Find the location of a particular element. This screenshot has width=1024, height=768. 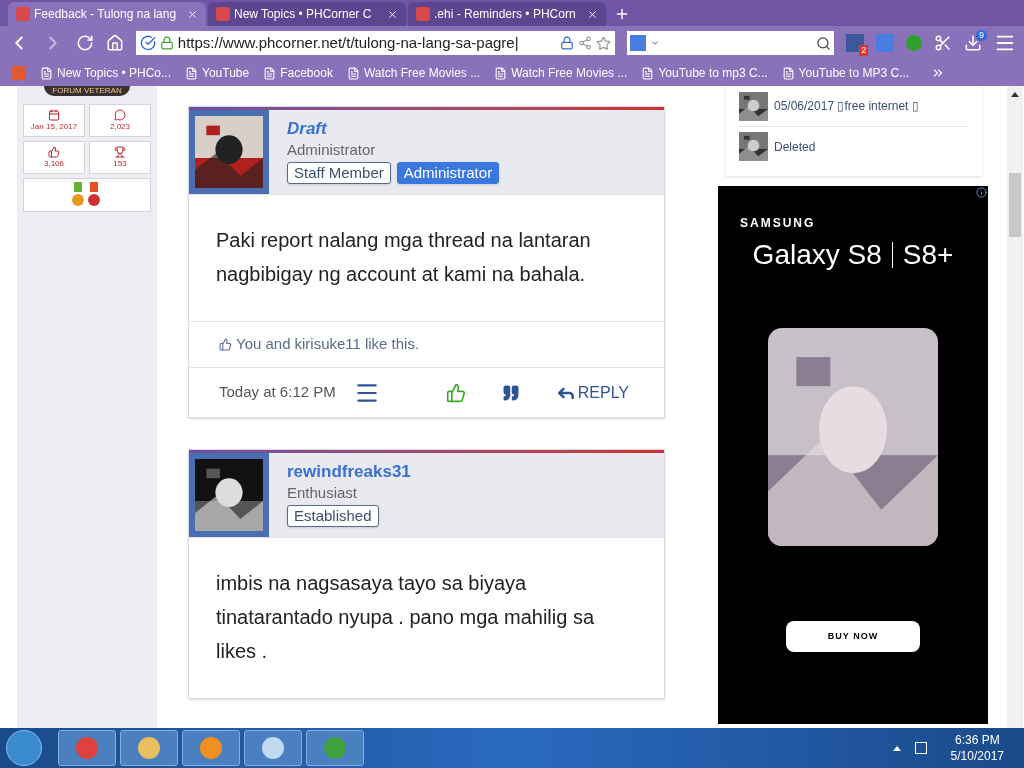

home-icon is located at coordinates (114, 43).